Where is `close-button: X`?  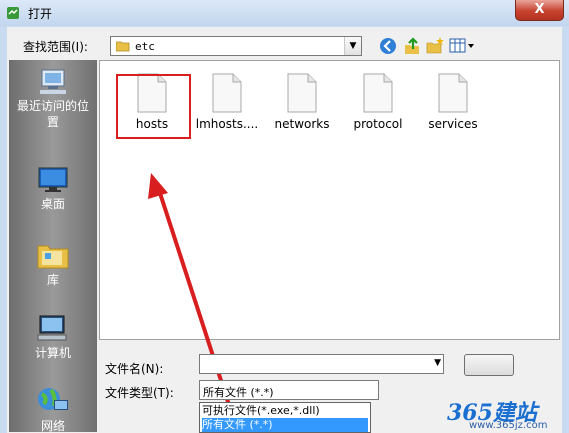
close-button: X is located at coordinates (539, 10).